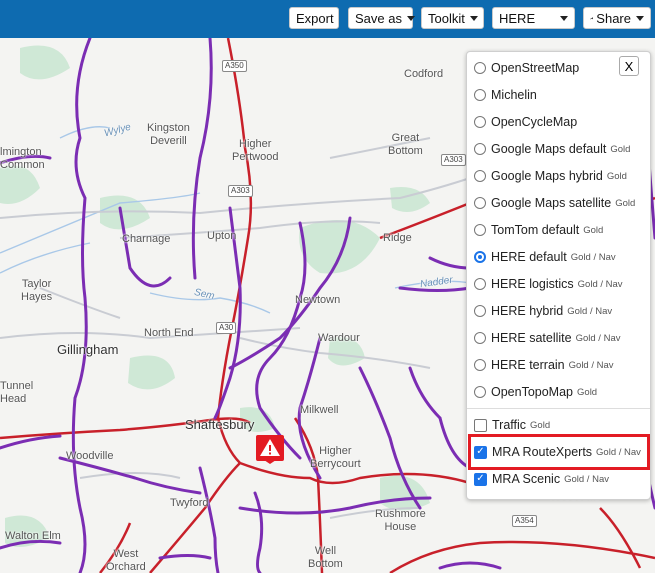  I want to click on place-label: Wardour, so click(339, 338).